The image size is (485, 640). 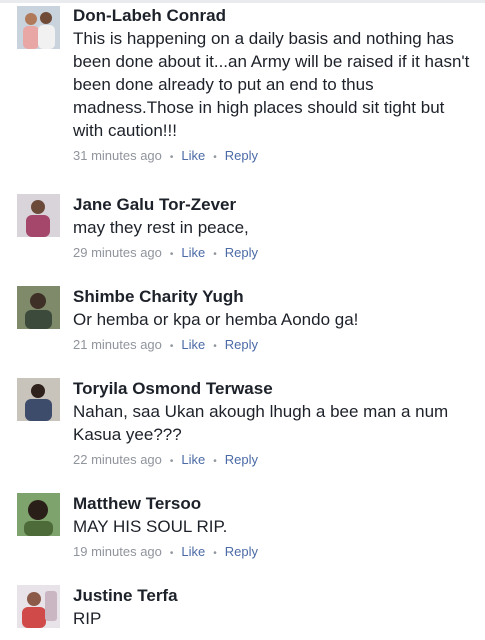 I want to click on comment-author: Toryila Osmond Terwase, so click(x=273, y=389).